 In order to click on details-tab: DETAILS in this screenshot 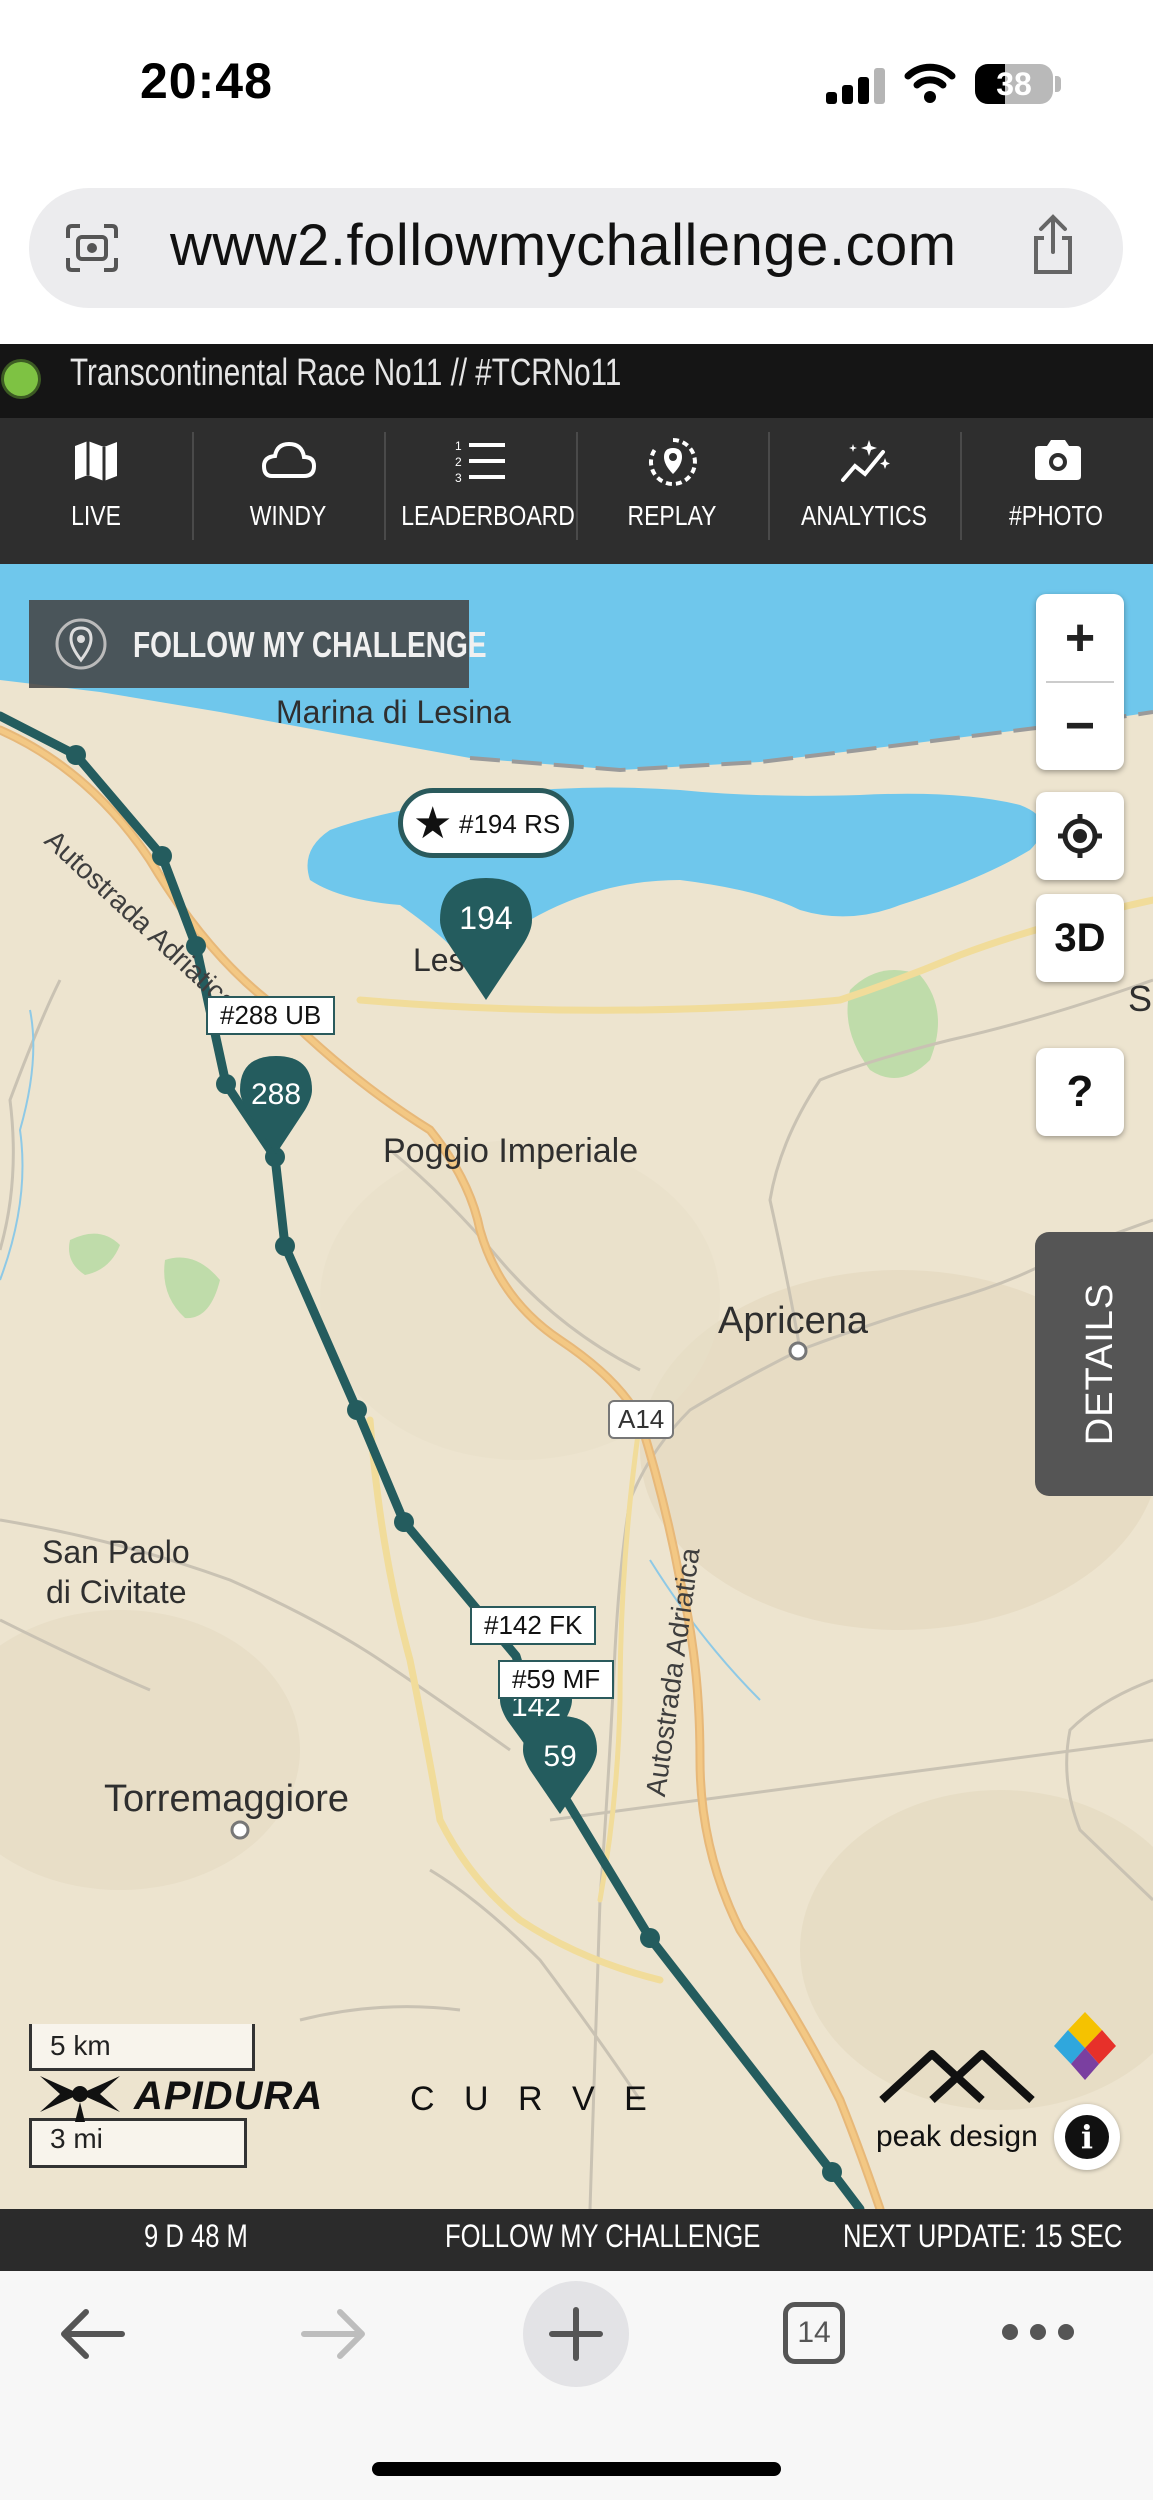, I will do `click(1094, 1364)`.